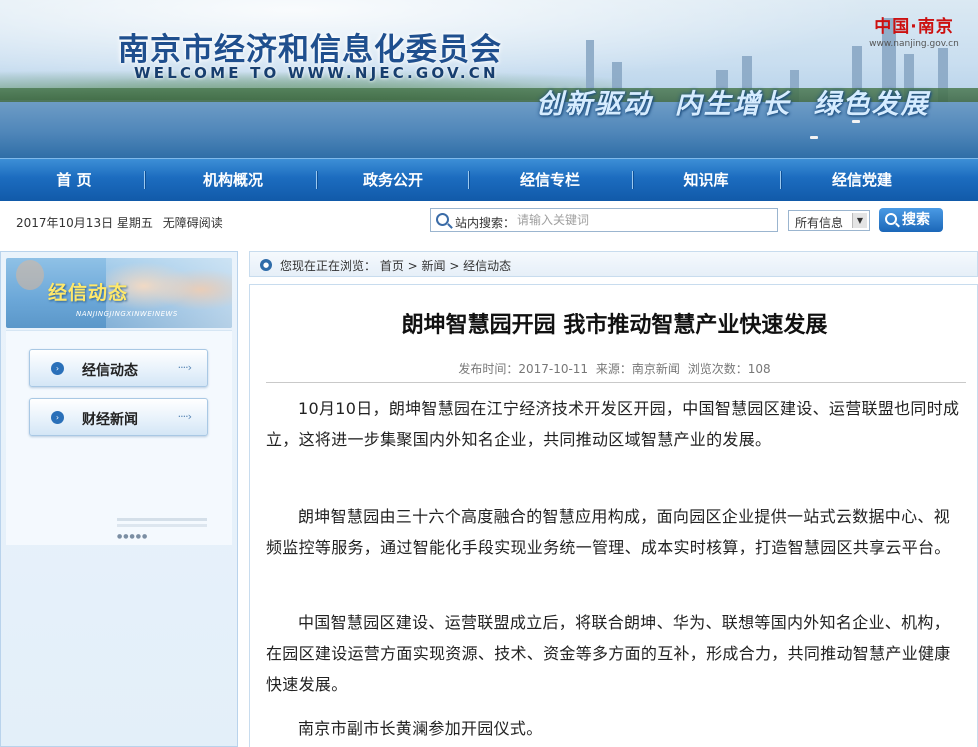 This screenshot has height=747, width=978. What do you see at coordinates (914, 44) in the screenshot?
I see `logo-url: www.nanjing.gov.cn` at bounding box center [914, 44].